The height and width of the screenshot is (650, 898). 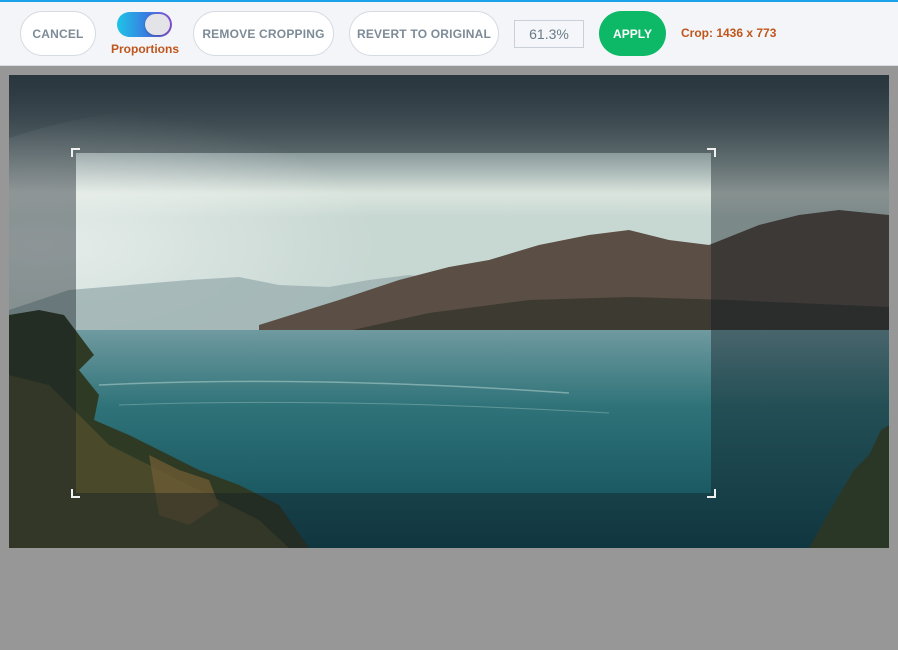 I want to click on crop-corner-top-left-icon, so click(x=75, y=152).